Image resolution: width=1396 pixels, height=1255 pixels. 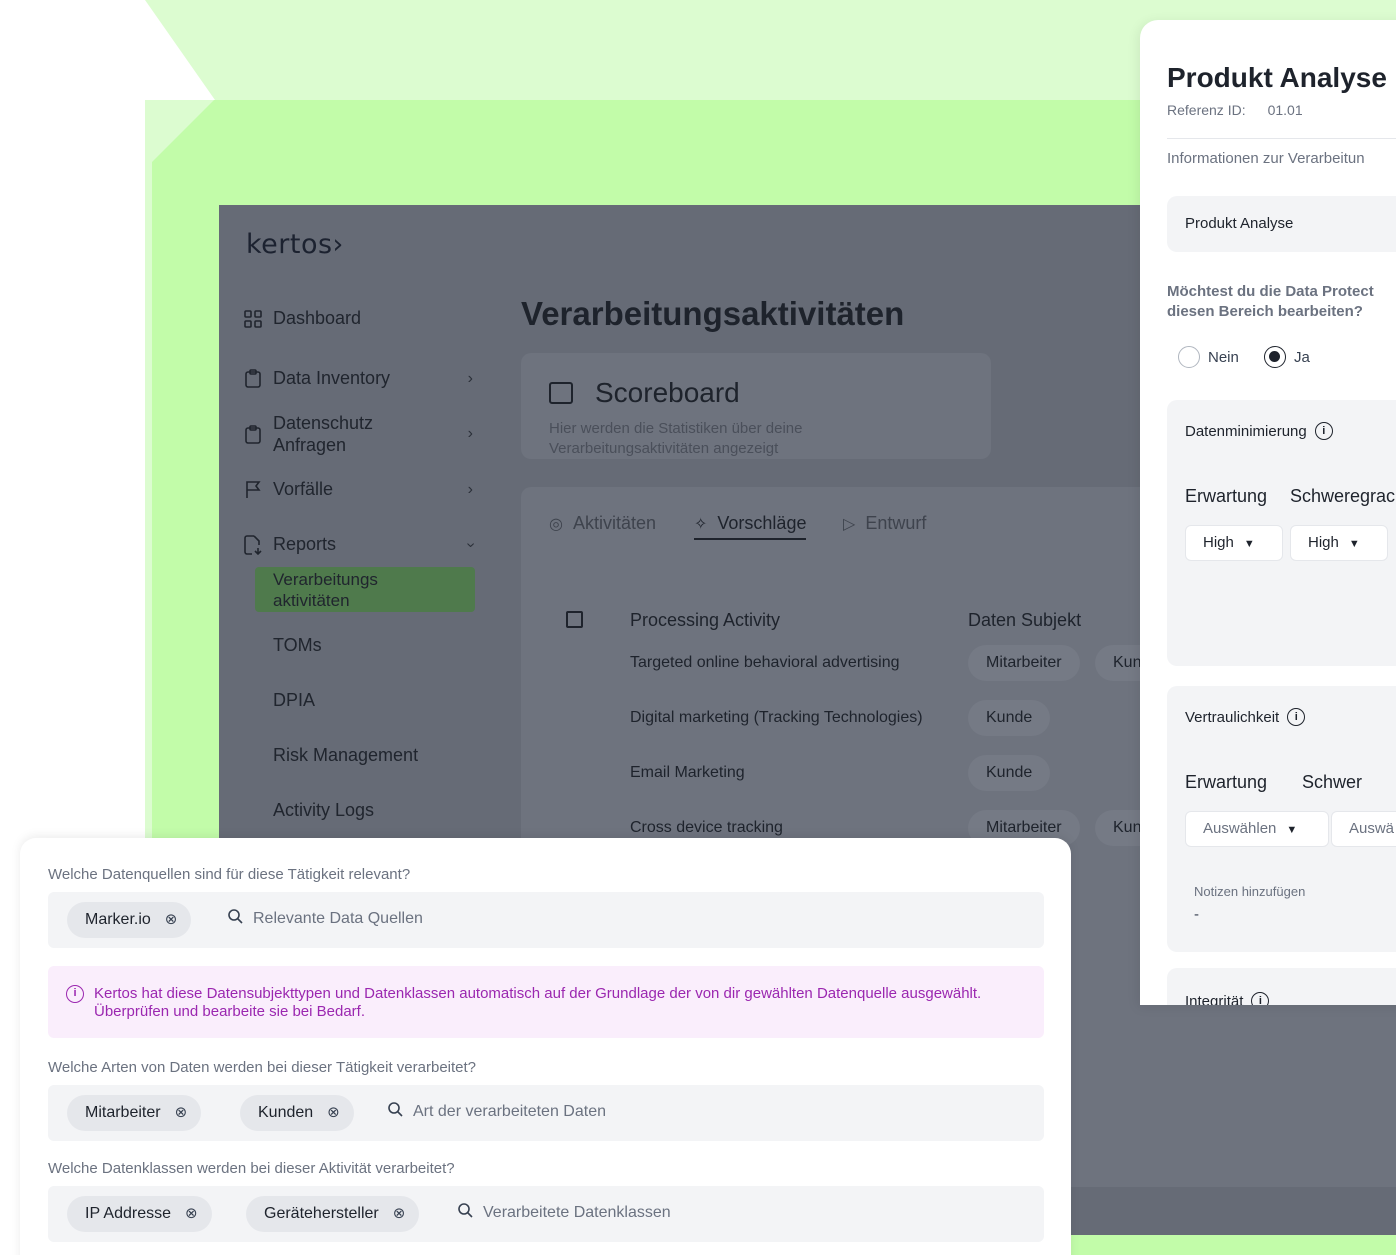 I want to click on tab-vorschlaege: ✧ Vorschläge, so click(x=750, y=526).